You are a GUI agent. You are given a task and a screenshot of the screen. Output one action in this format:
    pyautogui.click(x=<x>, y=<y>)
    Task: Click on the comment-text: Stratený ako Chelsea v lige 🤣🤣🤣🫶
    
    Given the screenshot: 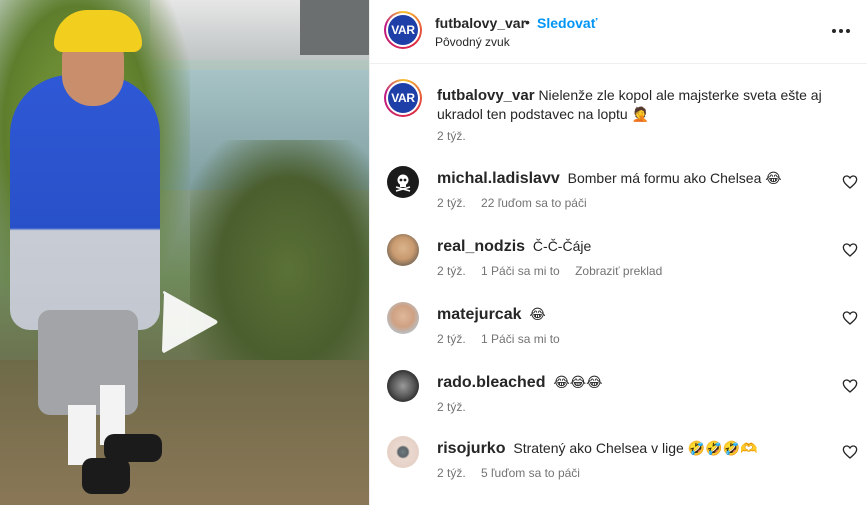 What is the action you would take?
    pyautogui.click(x=635, y=448)
    